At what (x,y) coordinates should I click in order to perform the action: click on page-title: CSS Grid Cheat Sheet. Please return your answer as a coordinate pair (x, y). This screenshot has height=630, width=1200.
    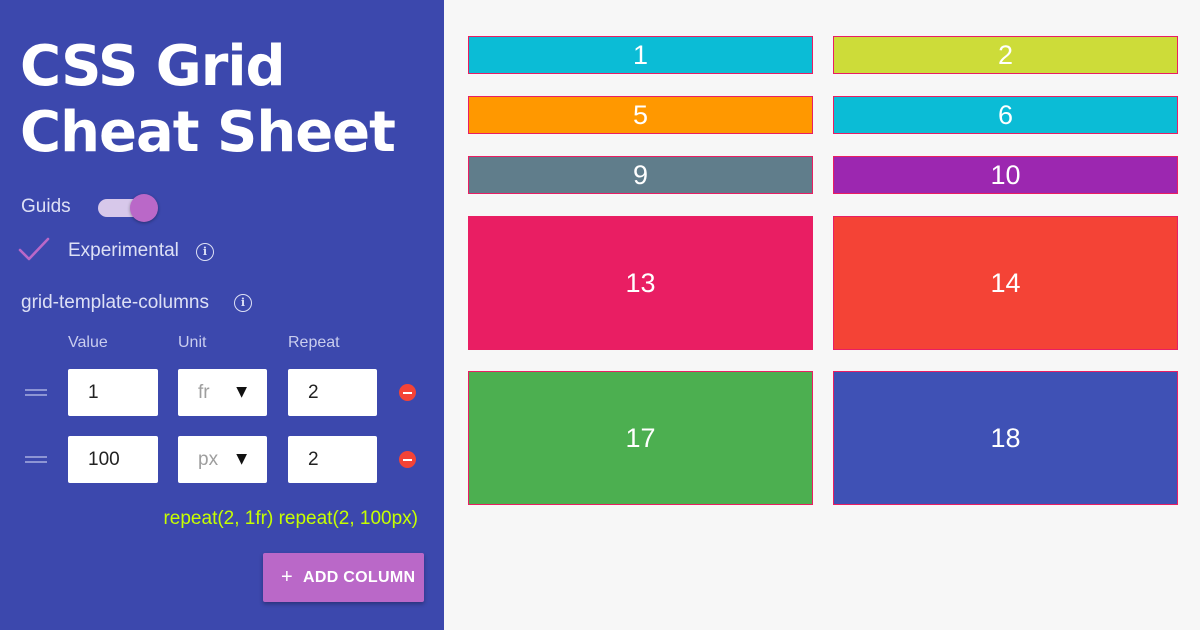
    Looking at the image, I should click on (225, 100).